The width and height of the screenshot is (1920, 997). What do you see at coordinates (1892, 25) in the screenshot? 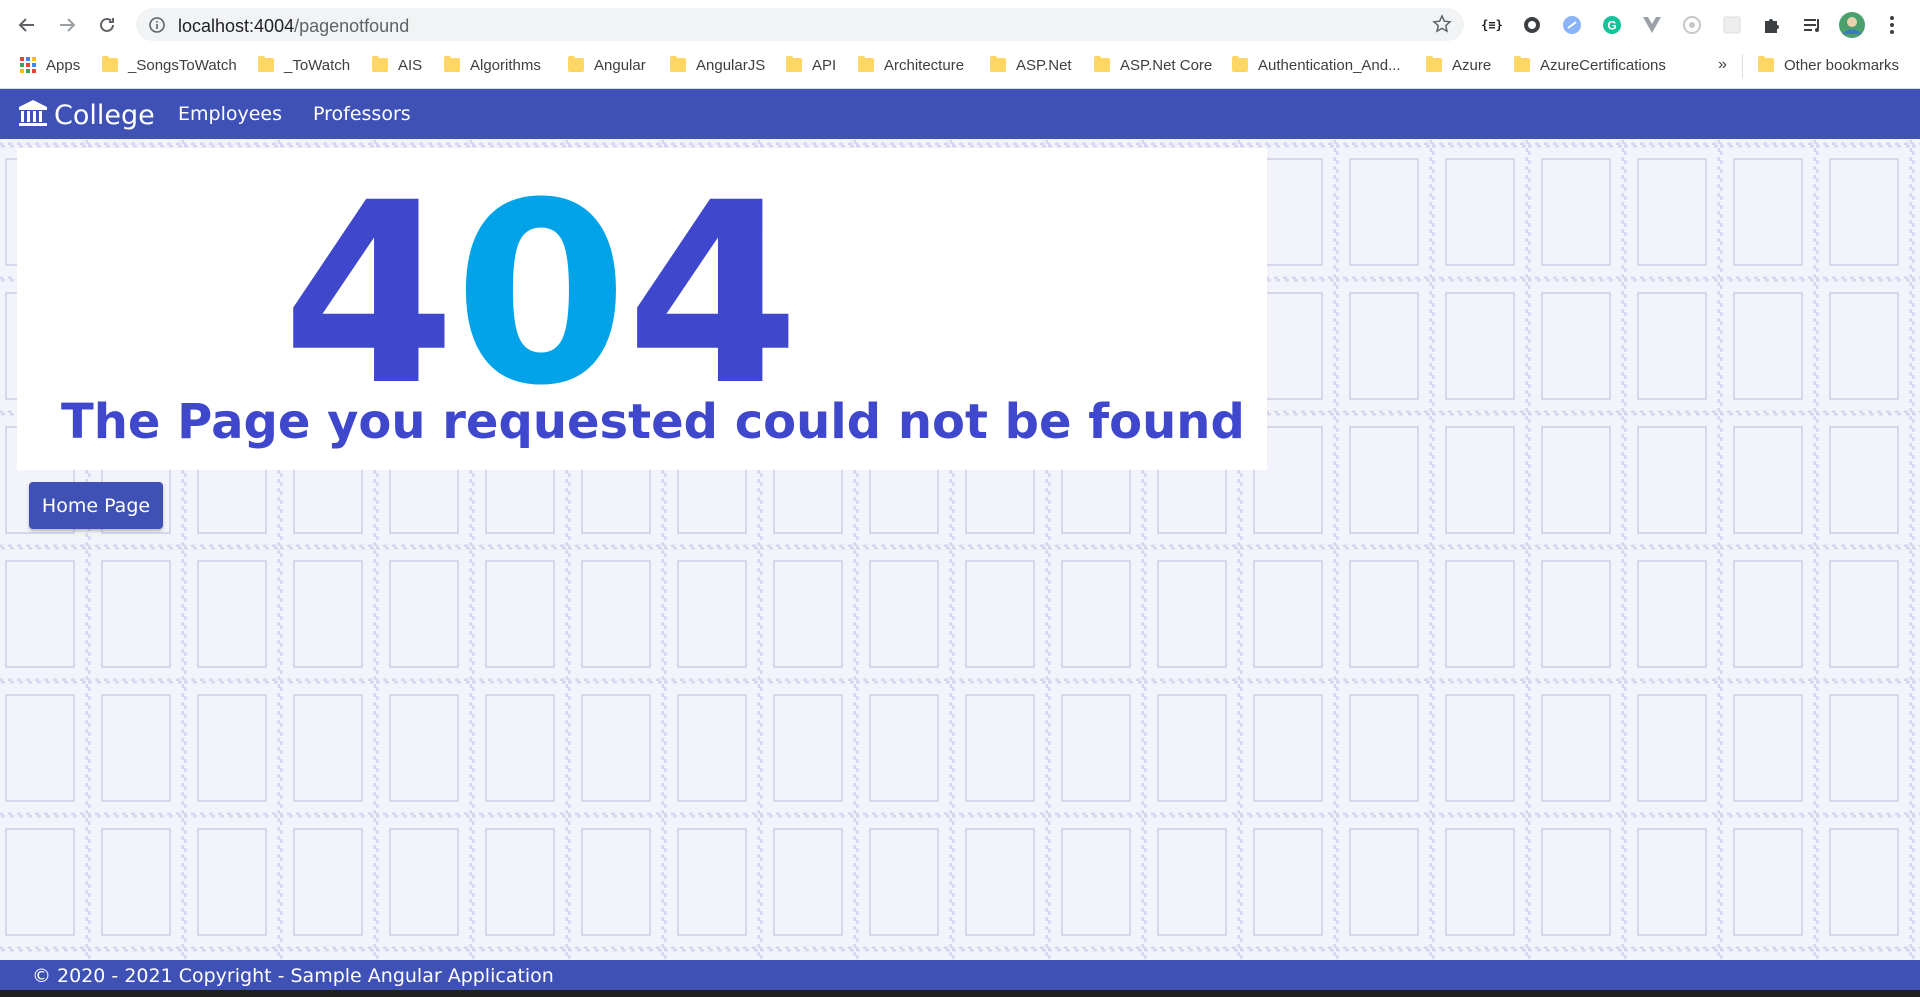
I see `kebab-menu-icon` at bounding box center [1892, 25].